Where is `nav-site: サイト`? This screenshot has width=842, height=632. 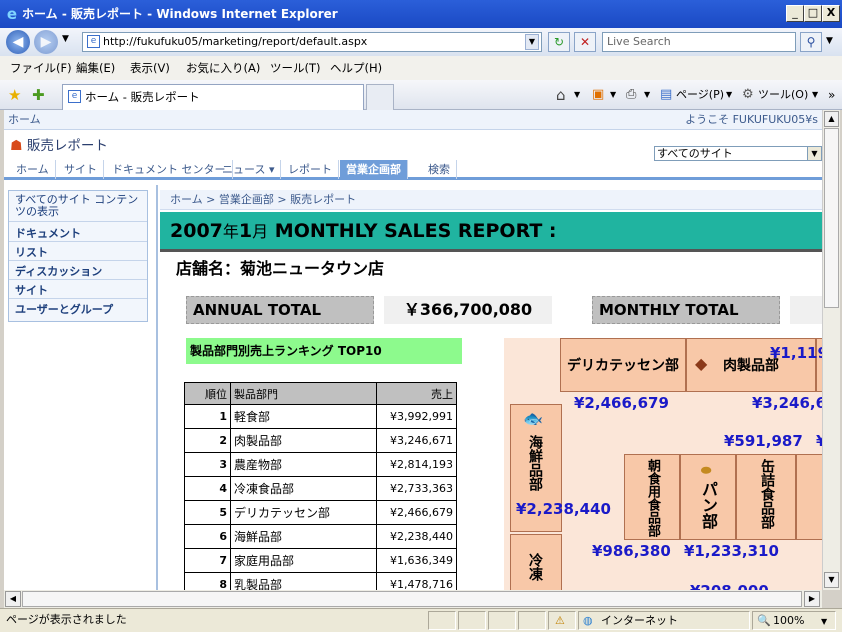 nav-site: サイト is located at coordinates (81, 169).